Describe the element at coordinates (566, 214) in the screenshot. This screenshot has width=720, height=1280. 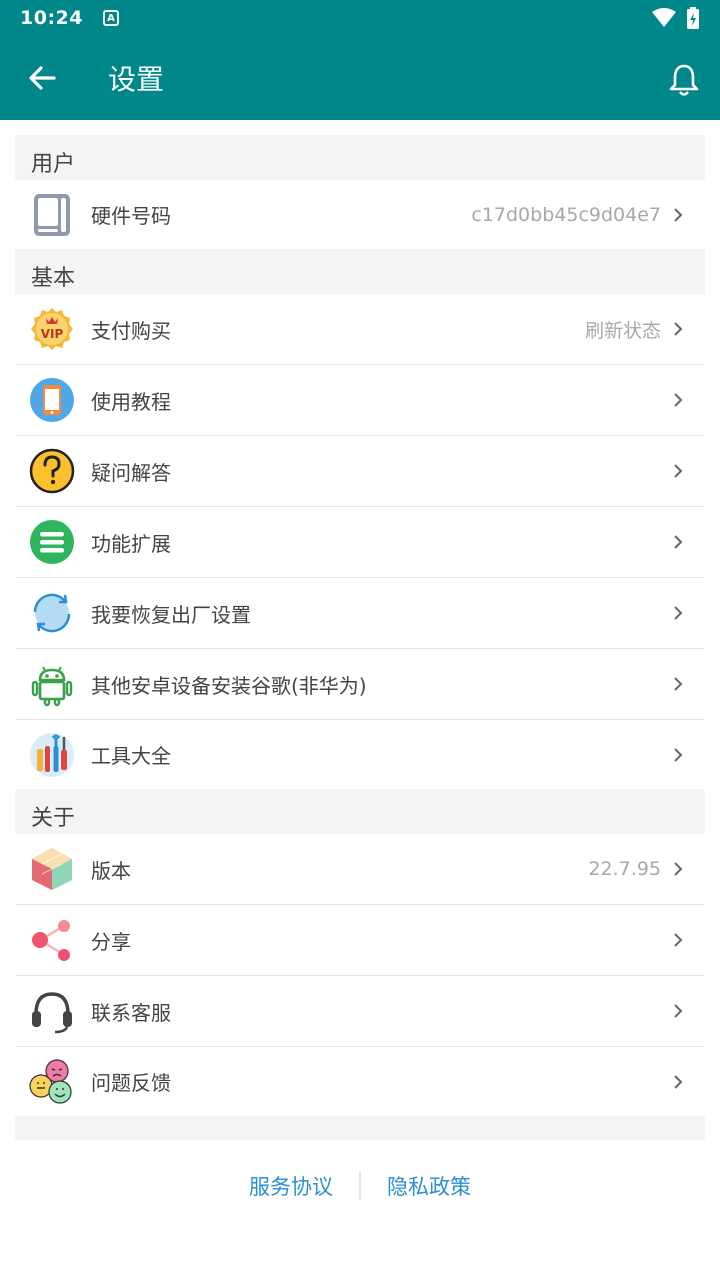
I see `hardware-value: c17d0bb45c9d04e7` at that location.